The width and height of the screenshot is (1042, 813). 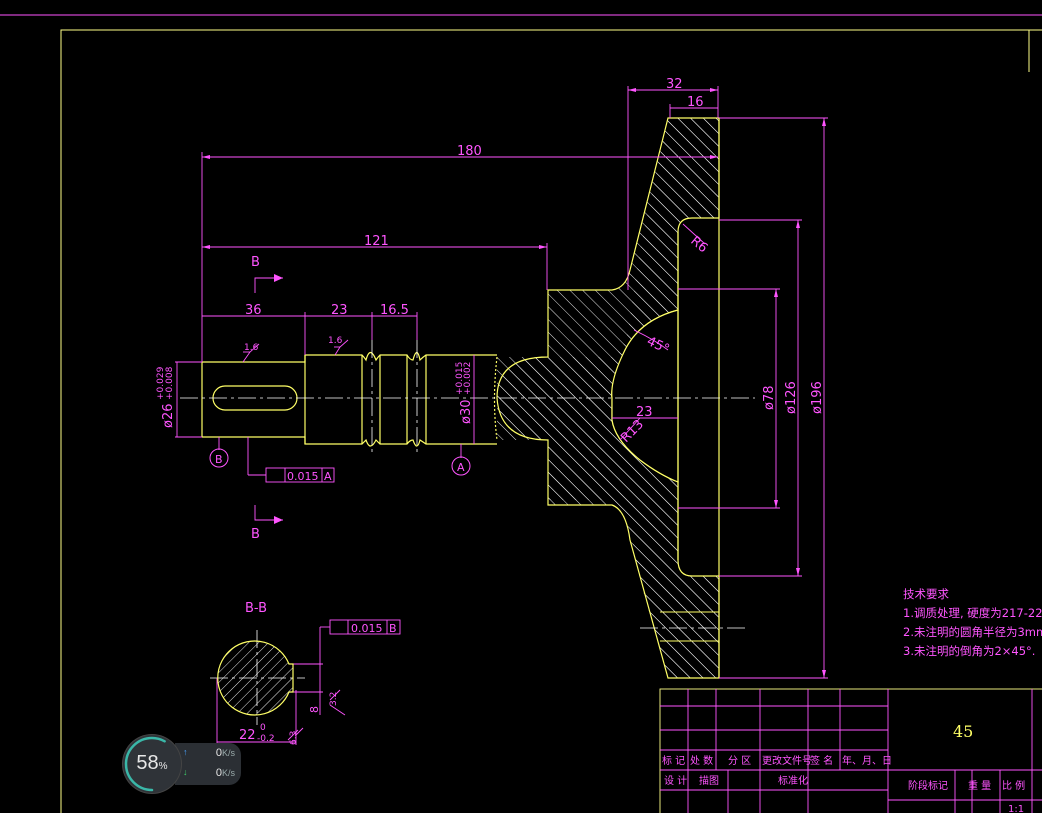 I want to click on dim-180: 180, so click(x=469, y=151).